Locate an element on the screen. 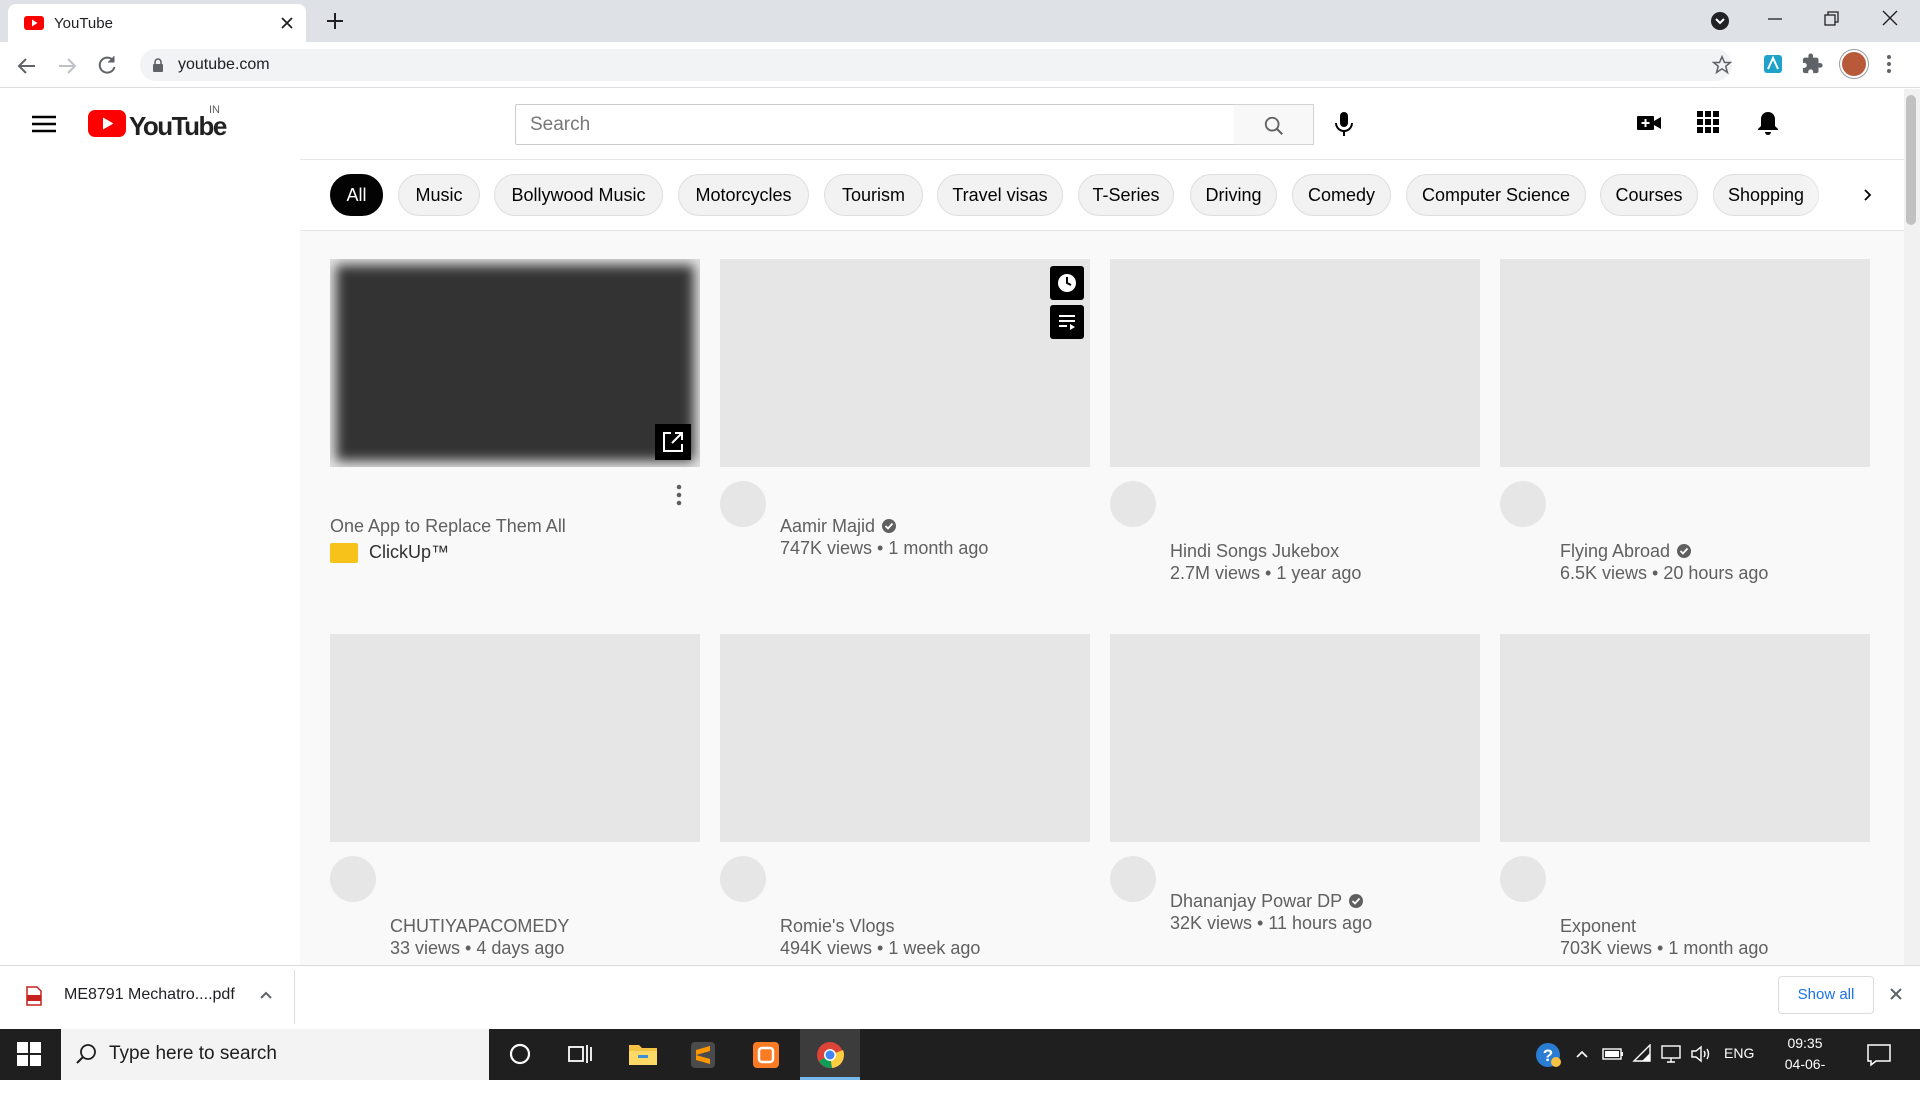 Image resolution: width=1920 pixels, height=1096 pixels. bookmark-star-icon is located at coordinates (1722, 65).